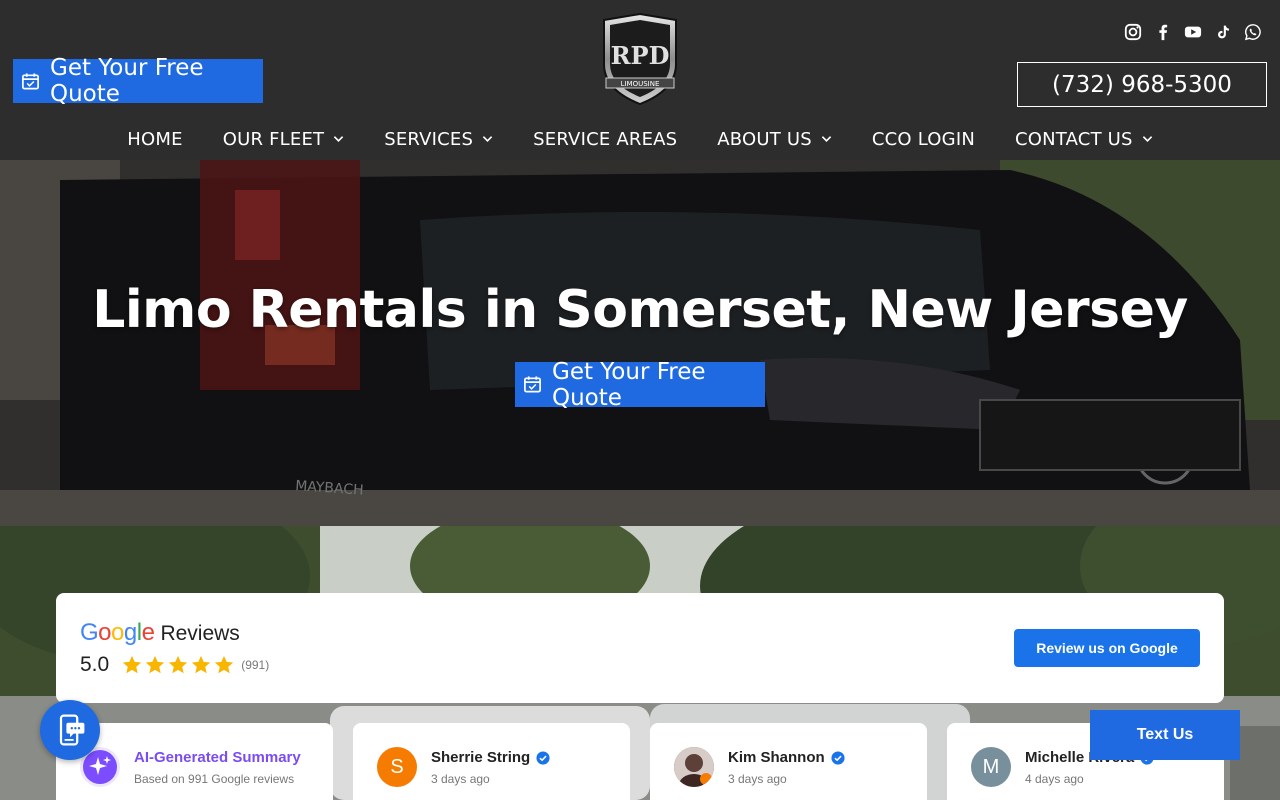 Image resolution: width=1280 pixels, height=800 pixels. I want to click on instagram-icon, so click(1133, 32).